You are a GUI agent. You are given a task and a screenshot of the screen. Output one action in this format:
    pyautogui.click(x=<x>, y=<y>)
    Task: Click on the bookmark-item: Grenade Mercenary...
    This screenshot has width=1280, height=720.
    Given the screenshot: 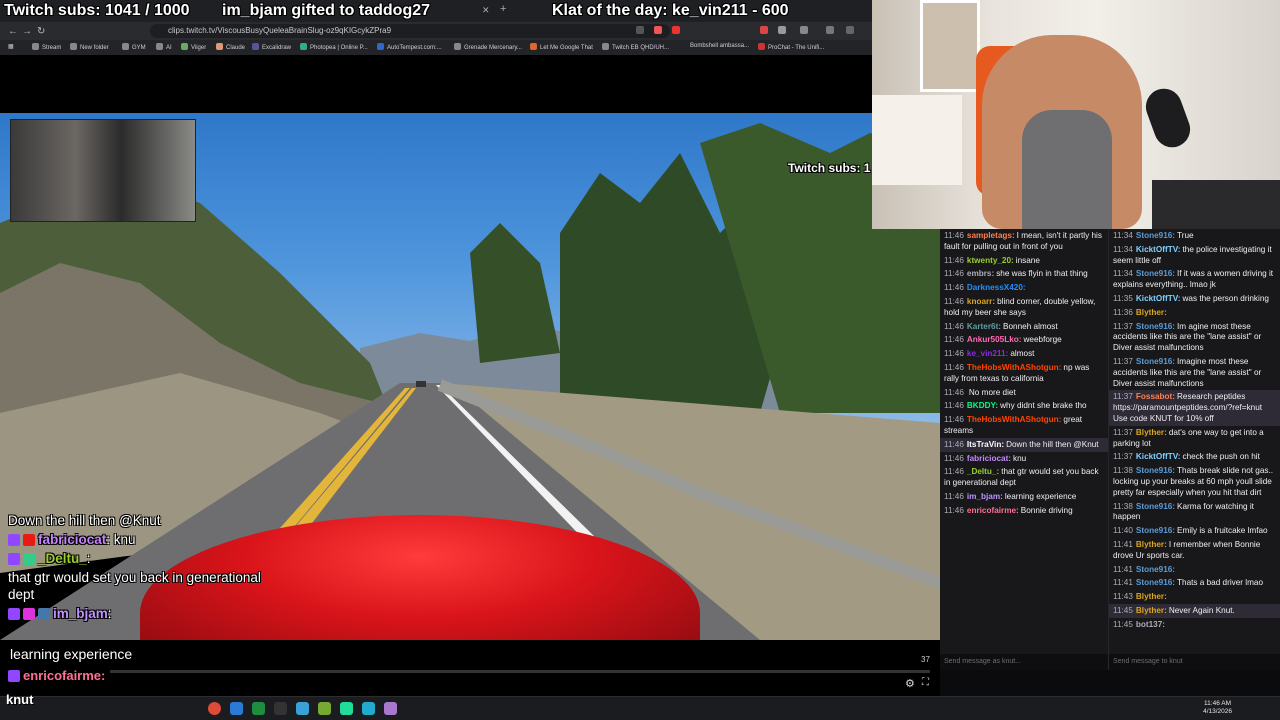 What is the action you would take?
    pyautogui.click(x=488, y=47)
    